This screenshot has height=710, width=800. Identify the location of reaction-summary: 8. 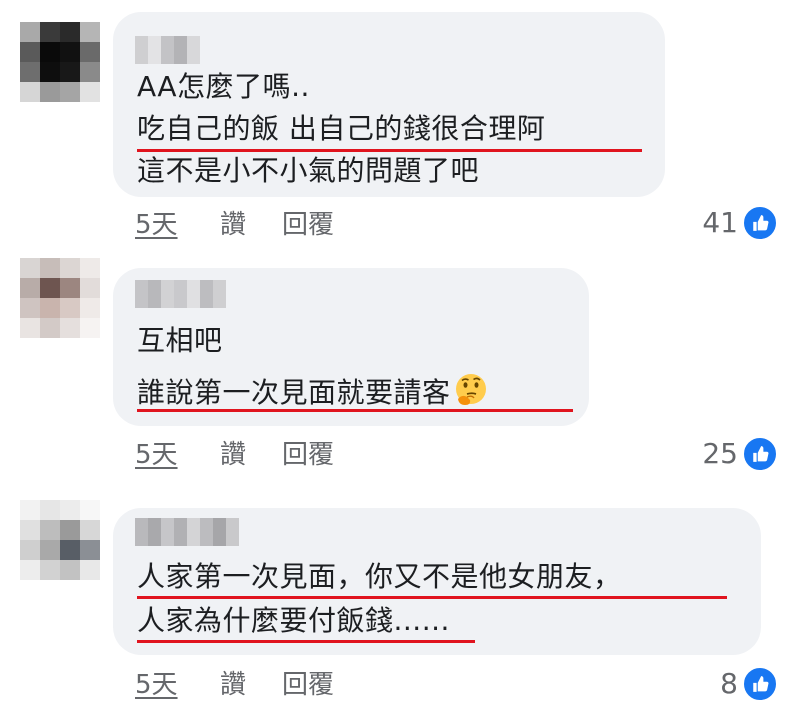
(749, 684).